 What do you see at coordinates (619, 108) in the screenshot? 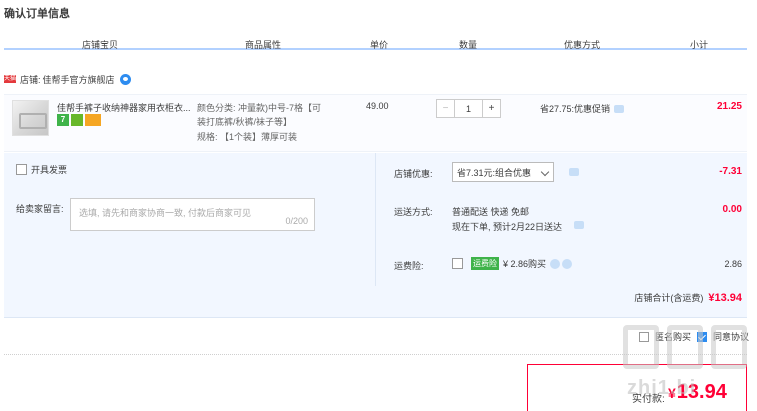
I see `promo-detail-icon` at bounding box center [619, 108].